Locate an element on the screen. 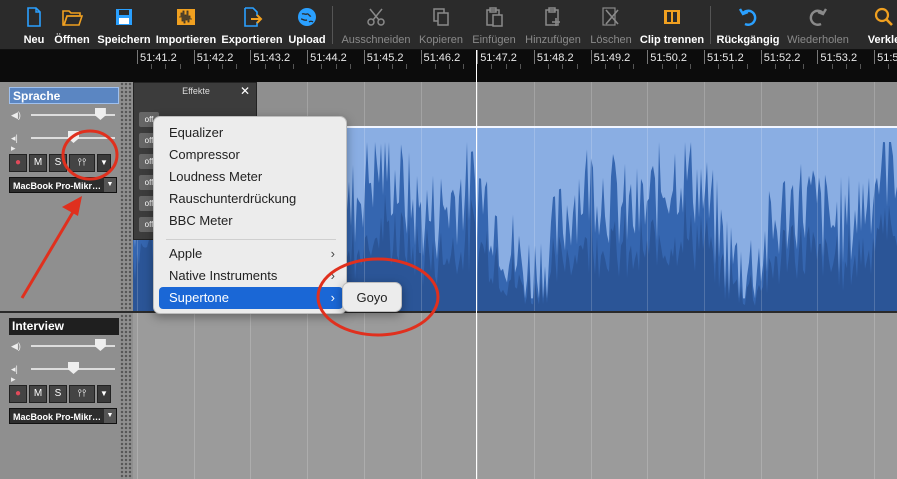  track-name-sprache: Sprache is located at coordinates (64, 95).